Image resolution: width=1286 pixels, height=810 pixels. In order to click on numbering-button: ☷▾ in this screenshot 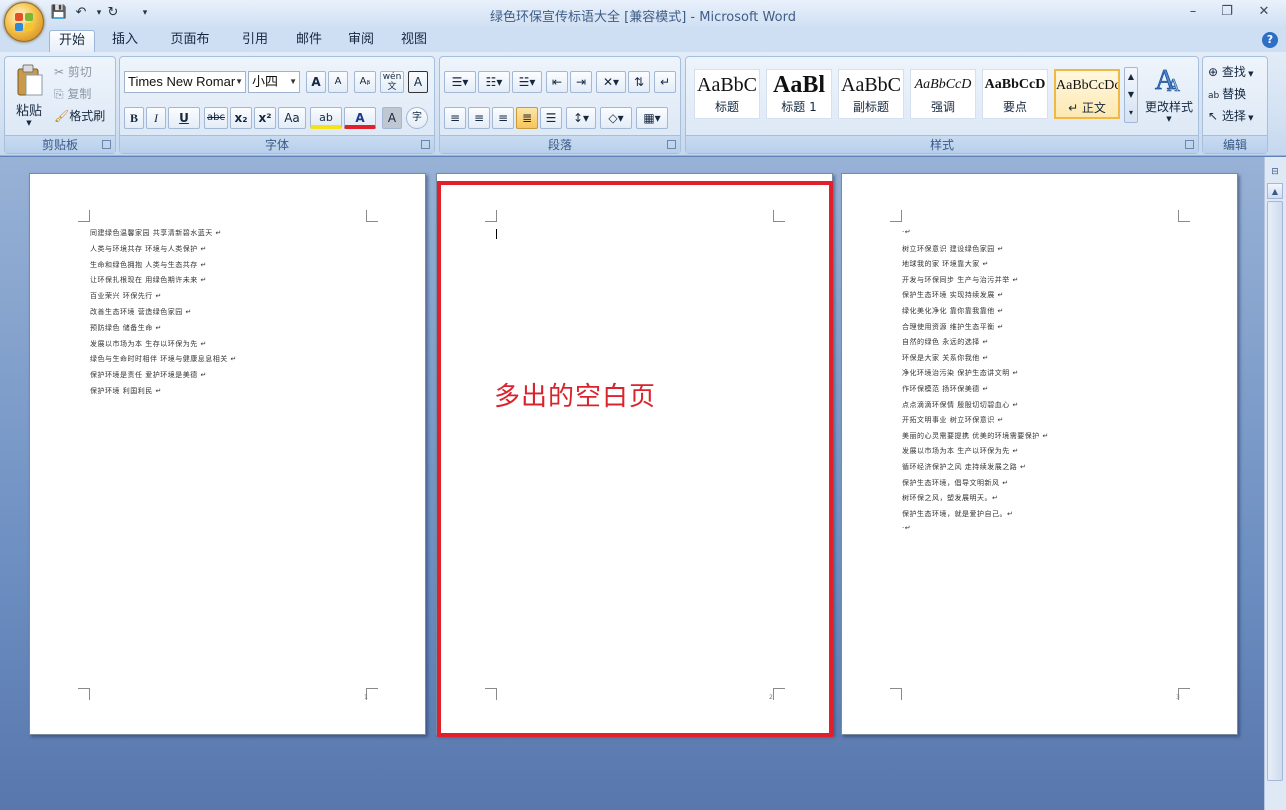, I will do `click(494, 82)`.